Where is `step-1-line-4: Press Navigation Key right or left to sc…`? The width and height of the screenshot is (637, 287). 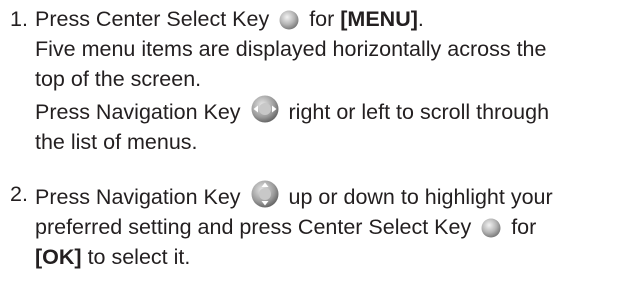 step-1-line-4: Press Navigation Key right or left to sc… is located at coordinates (332, 110).